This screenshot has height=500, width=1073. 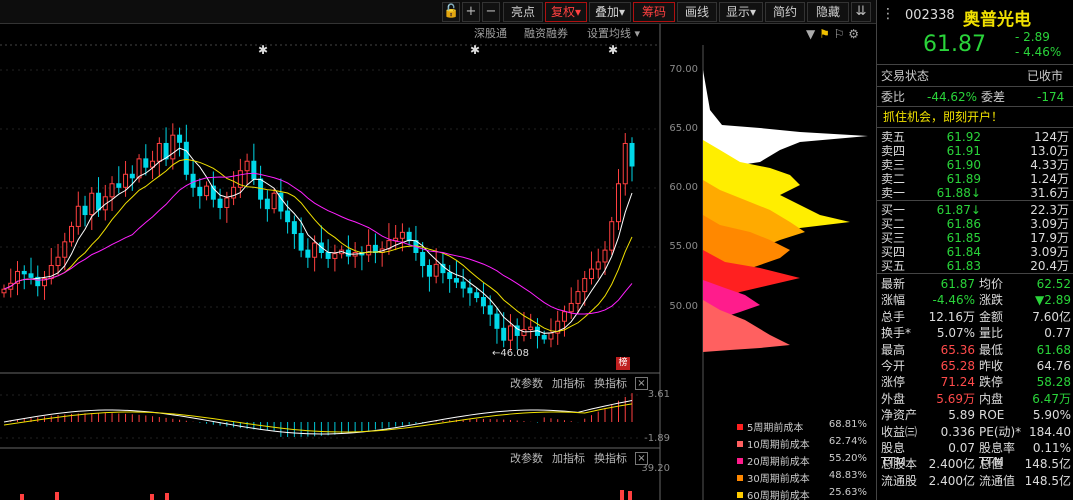 What do you see at coordinates (1049, 165) in the screenshot?
I see `ask-volume: 4.33万` at bounding box center [1049, 165].